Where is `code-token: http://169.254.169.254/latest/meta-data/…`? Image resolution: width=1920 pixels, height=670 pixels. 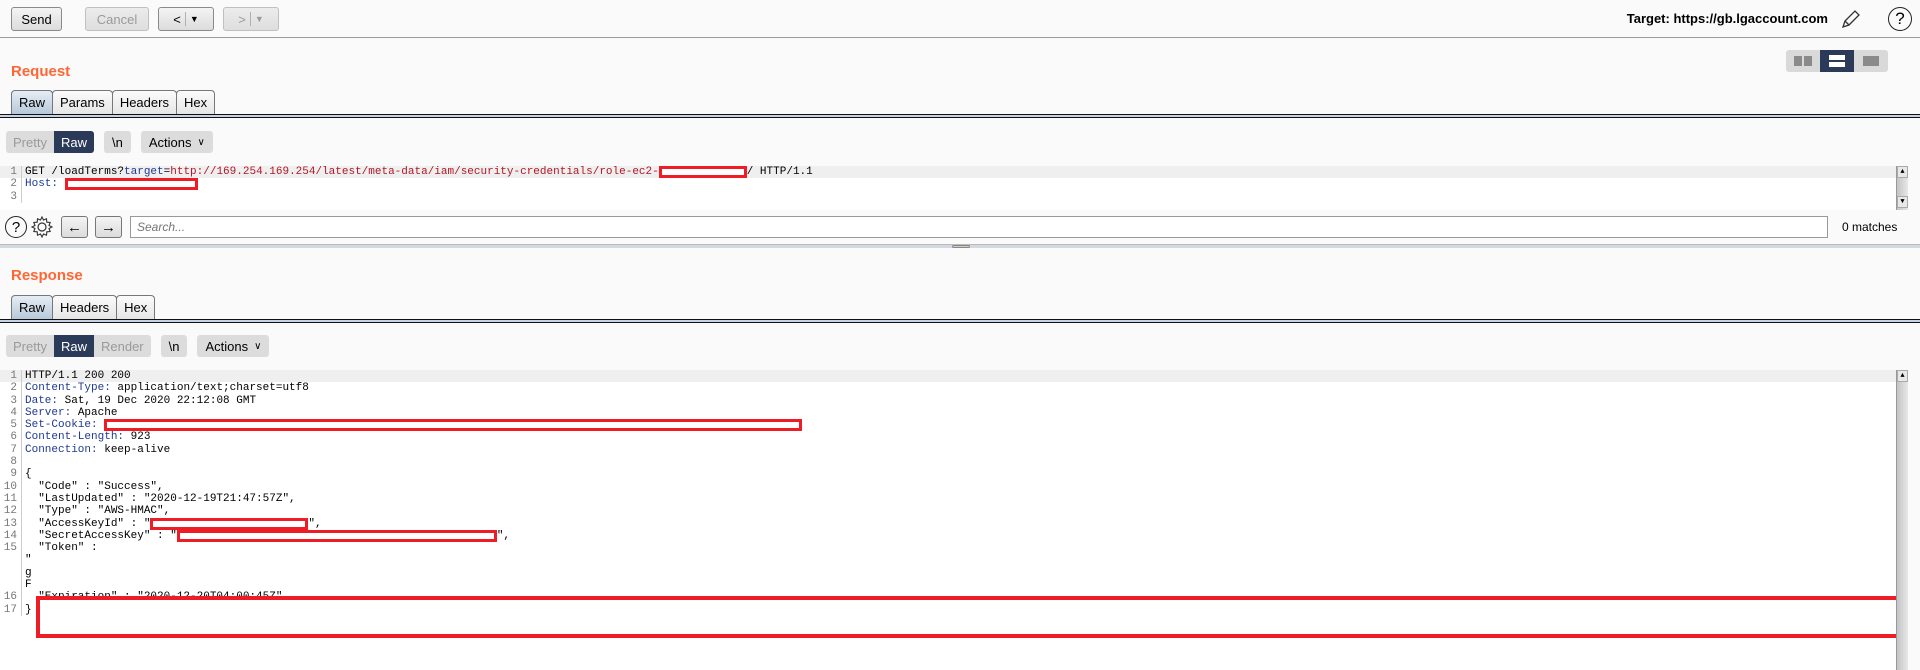
code-token: http://169.254.169.254/latest/meta-data/… is located at coordinates (414, 172).